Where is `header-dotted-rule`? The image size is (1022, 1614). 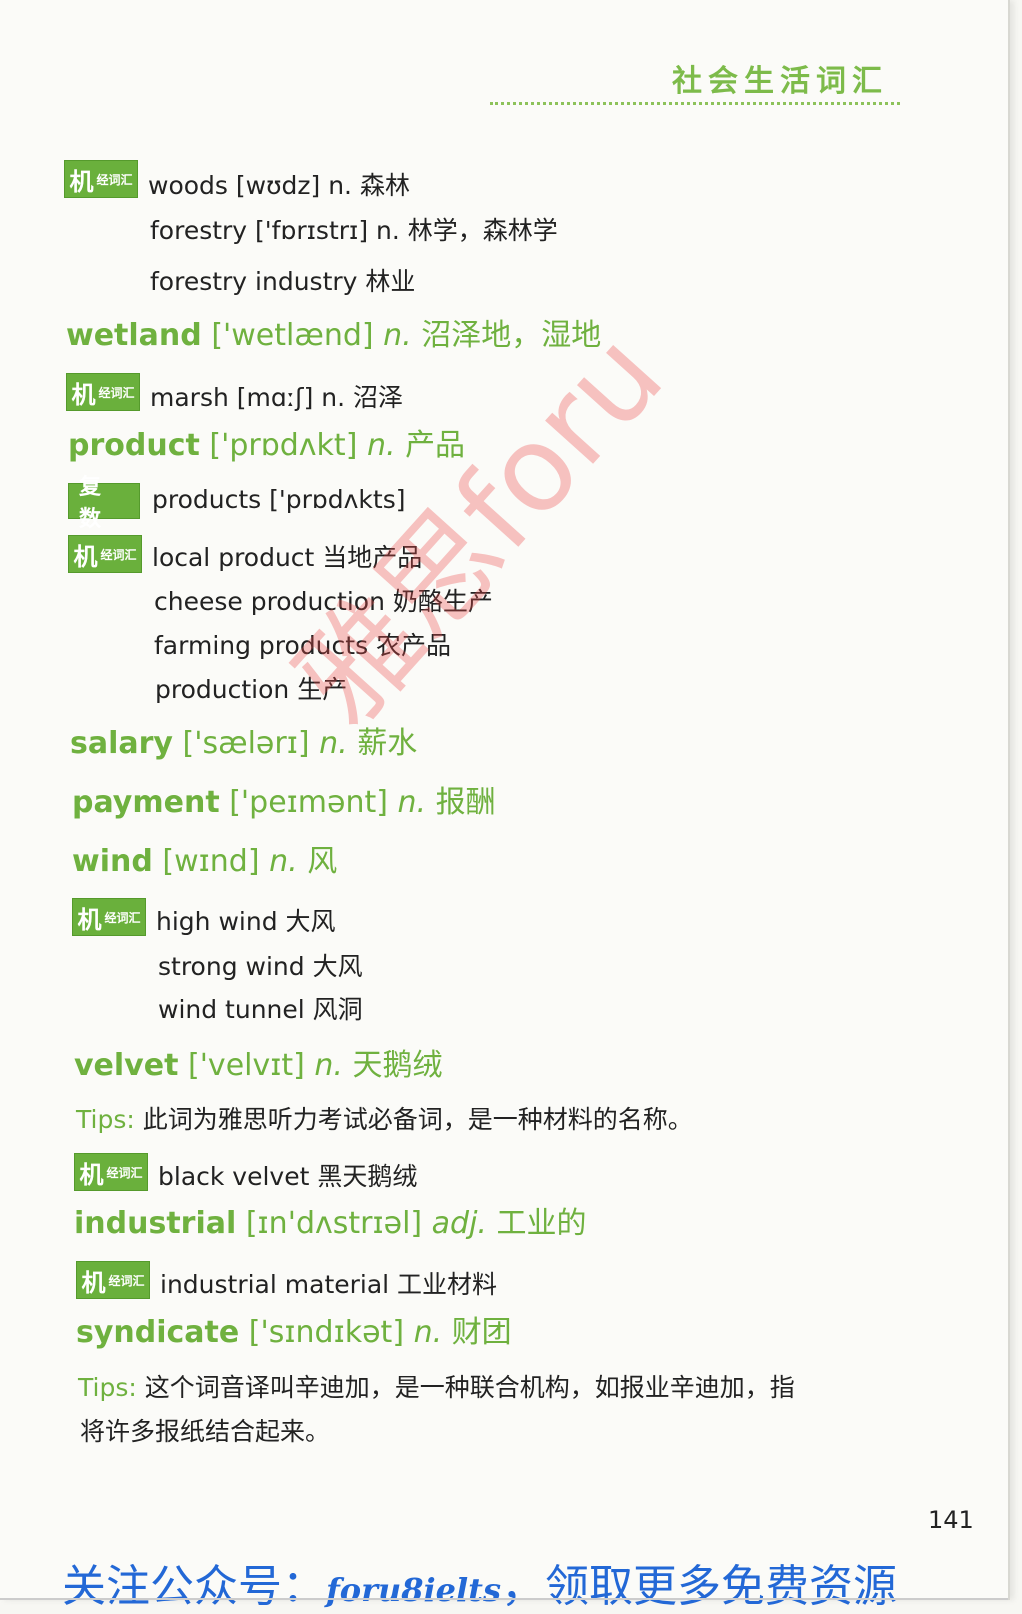
header-dotted-rule is located at coordinates (695, 103).